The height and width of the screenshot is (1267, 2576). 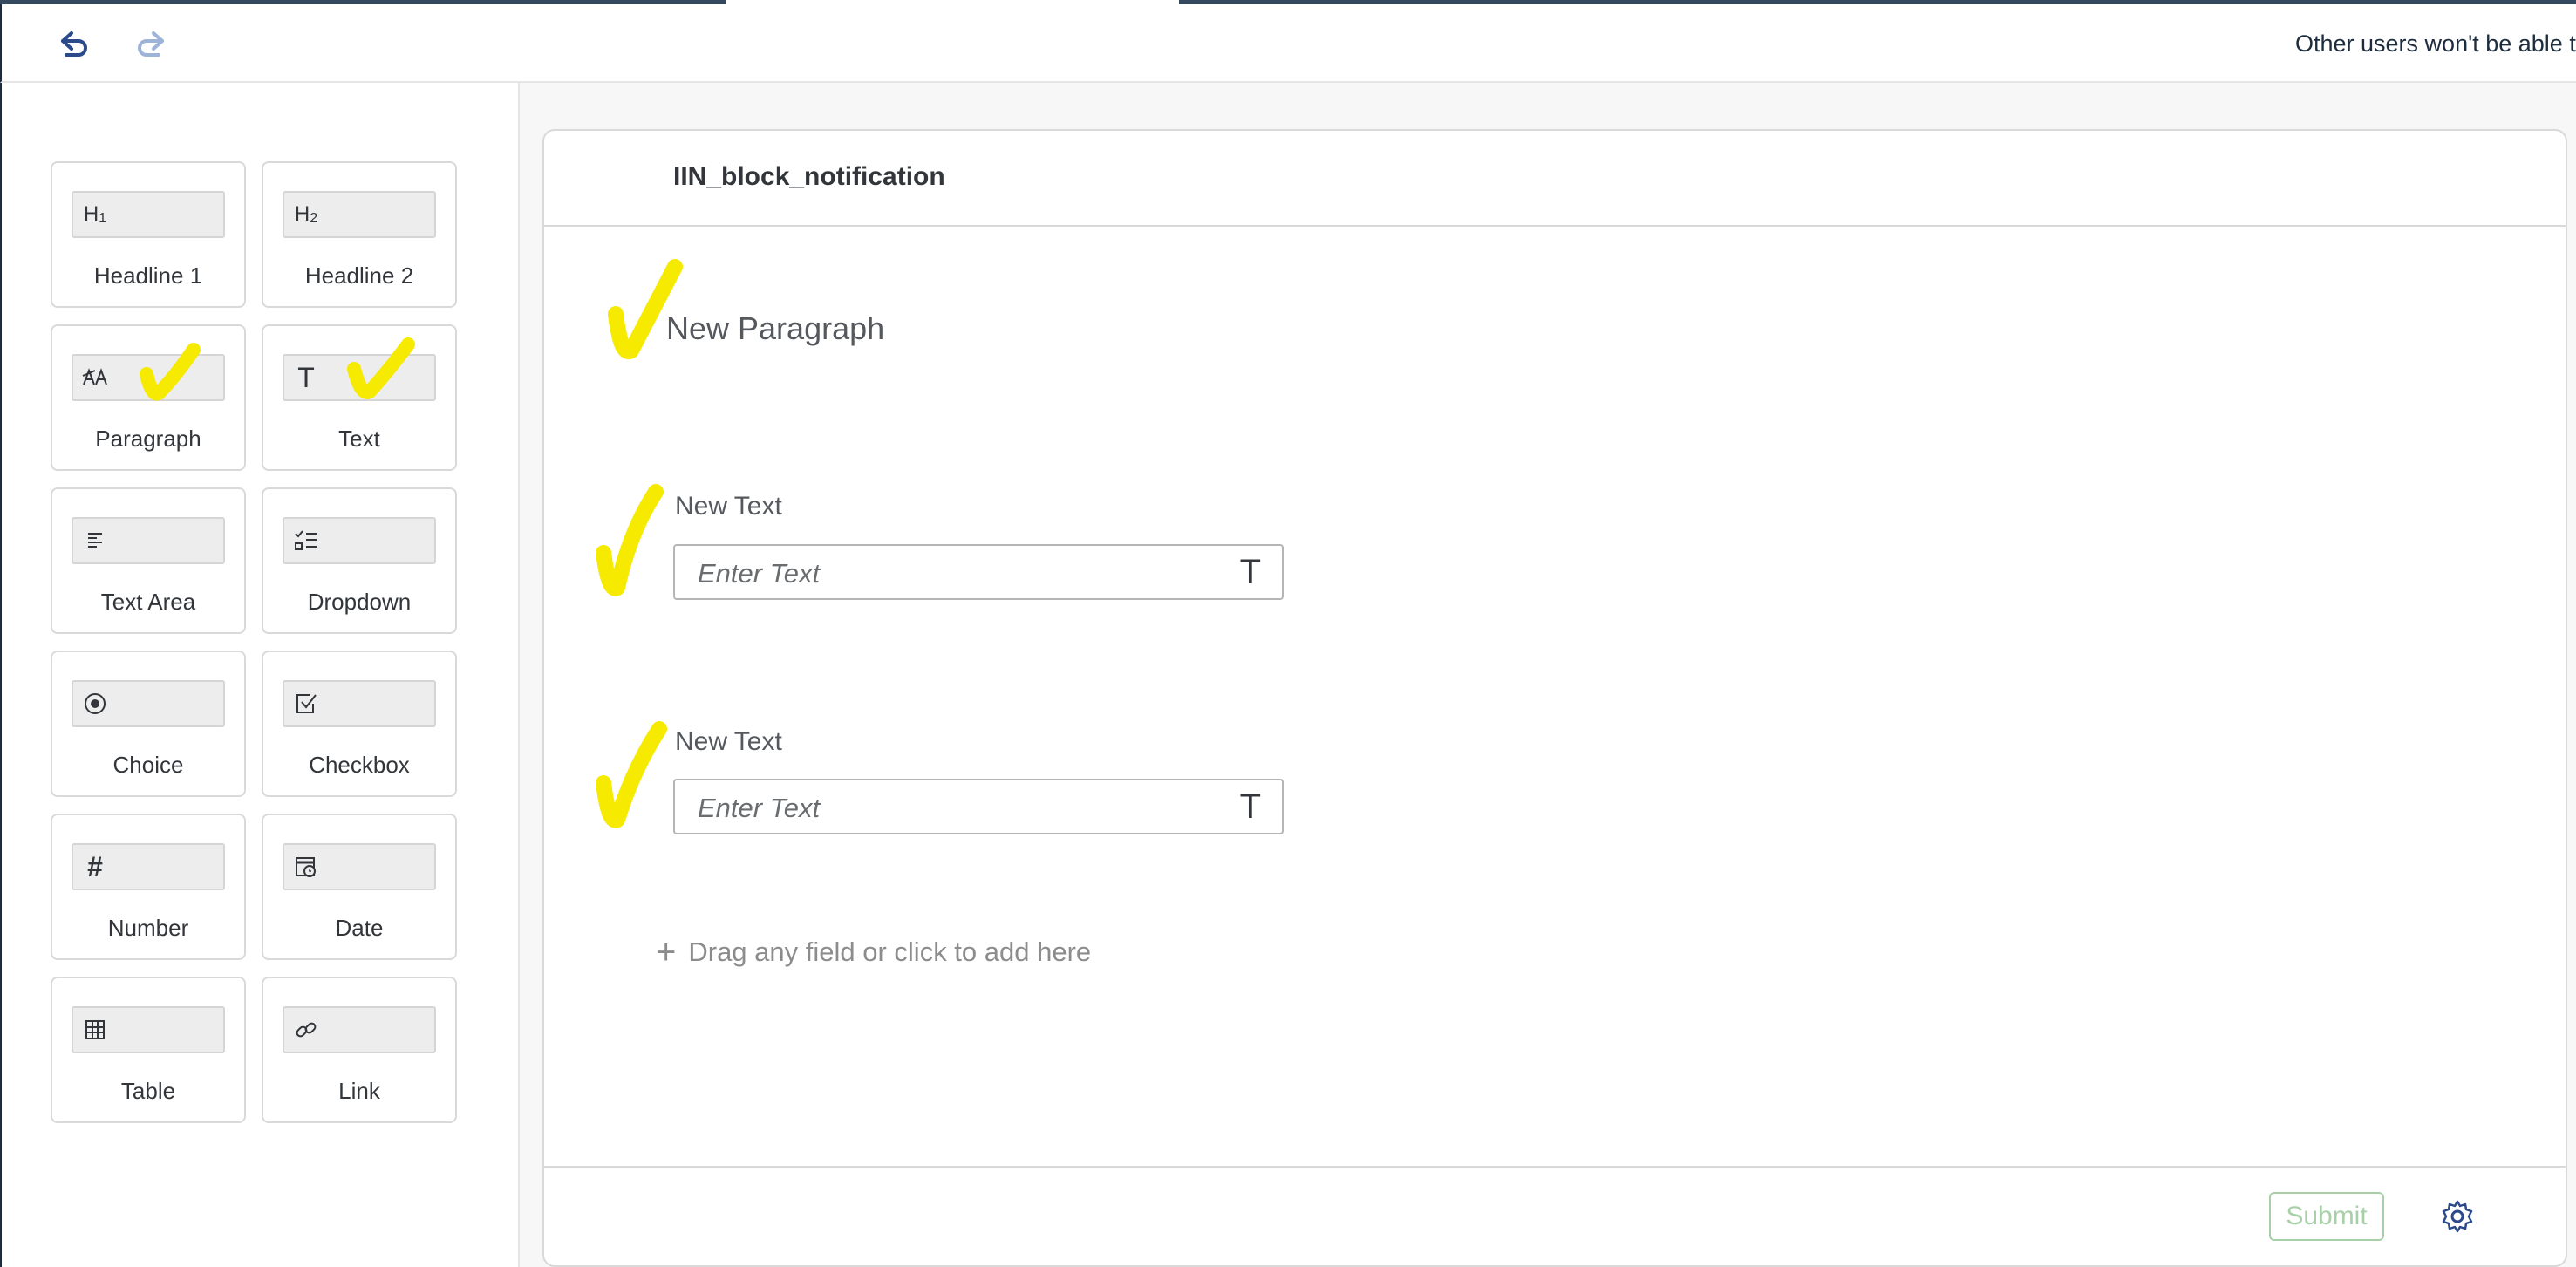 I want to click on number-icon: #, so click(x=95, y=866).